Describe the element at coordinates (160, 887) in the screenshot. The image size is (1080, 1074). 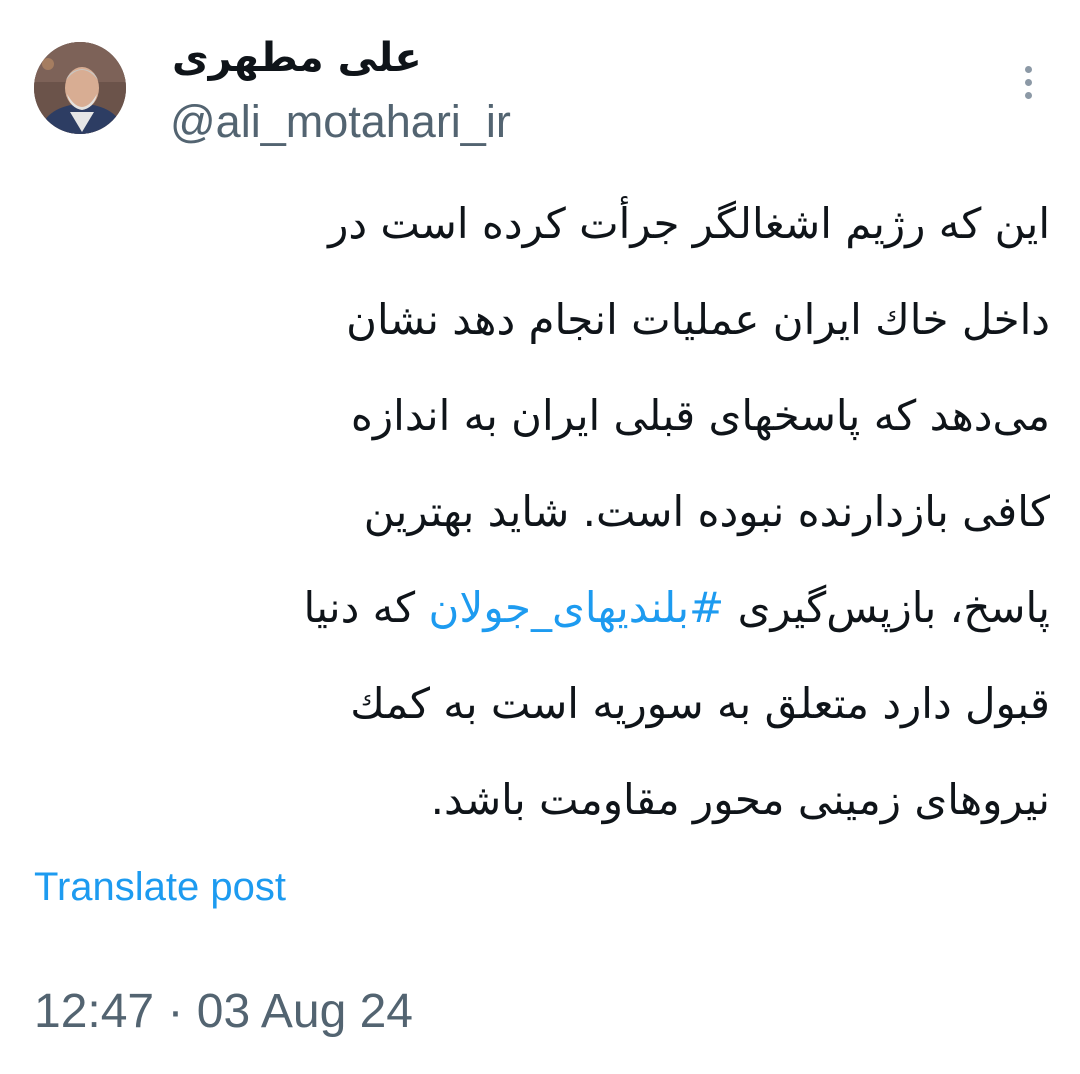
I see `translate-post-link: Translate post` at that location.